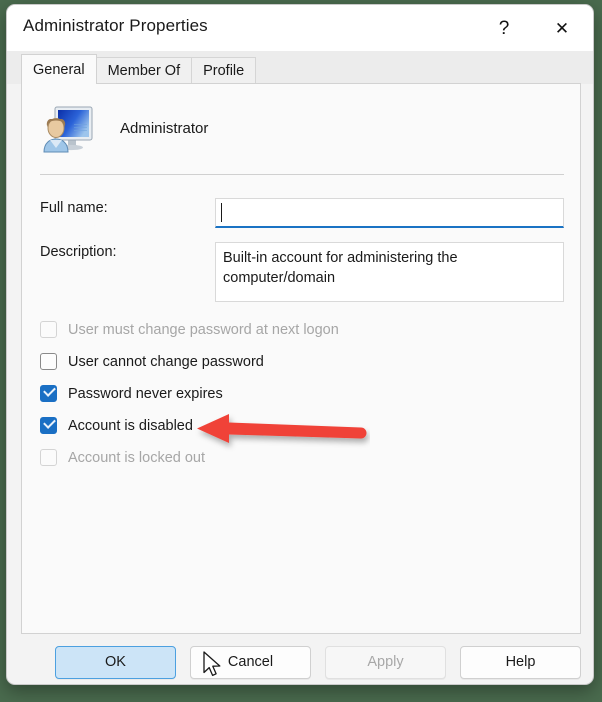 The image size is (602, 702). Describe the element at coordinates (115, 25) in the screenshot. I see `window-title: Administrator Properties` at that location.